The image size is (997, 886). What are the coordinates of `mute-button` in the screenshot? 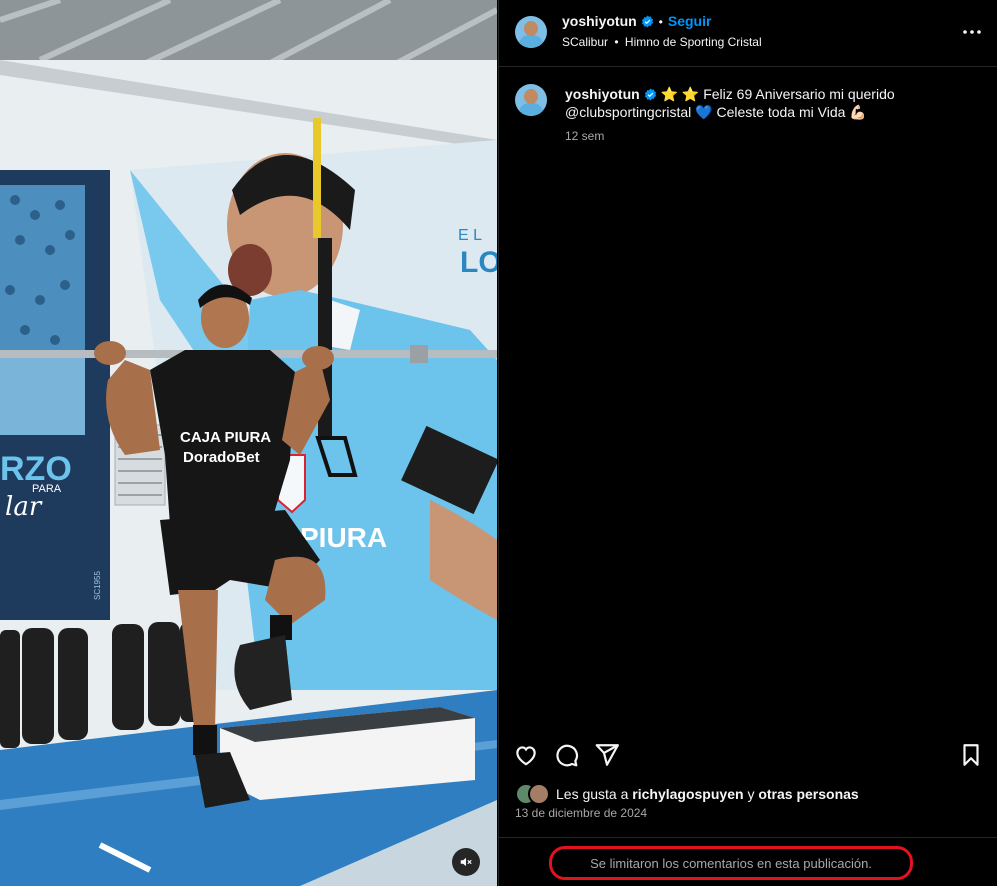 It's located at (466, 862).